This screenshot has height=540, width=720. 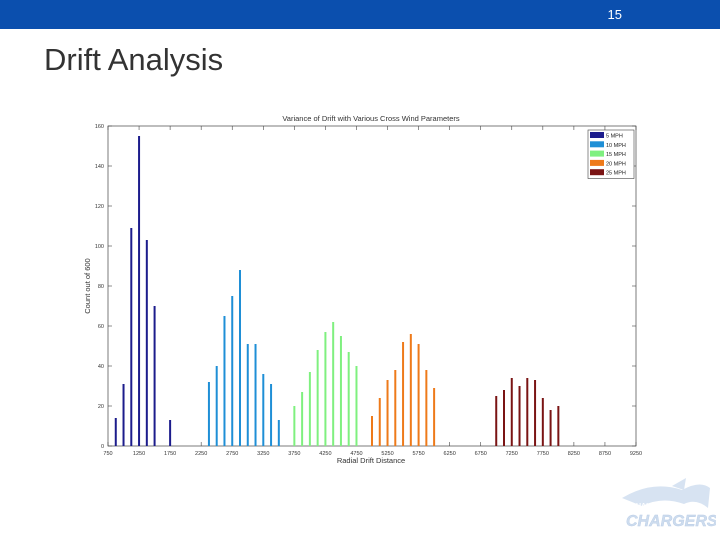 I want to click on x-tick-label: 2250, so click(x=201, y=454).